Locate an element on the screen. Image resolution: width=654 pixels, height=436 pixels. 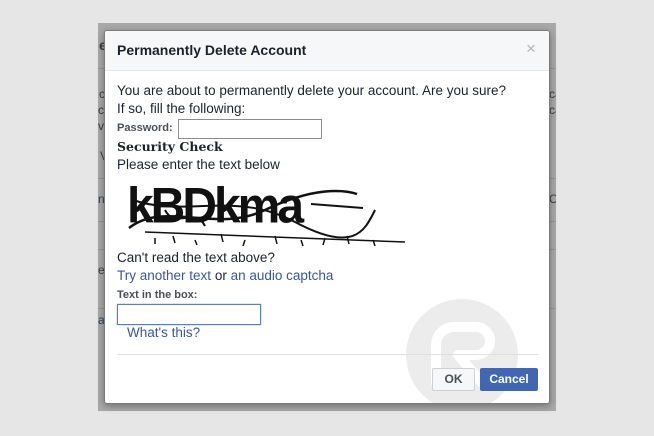
try-another-text-link: Try another text is located at coordinates (164, 275).